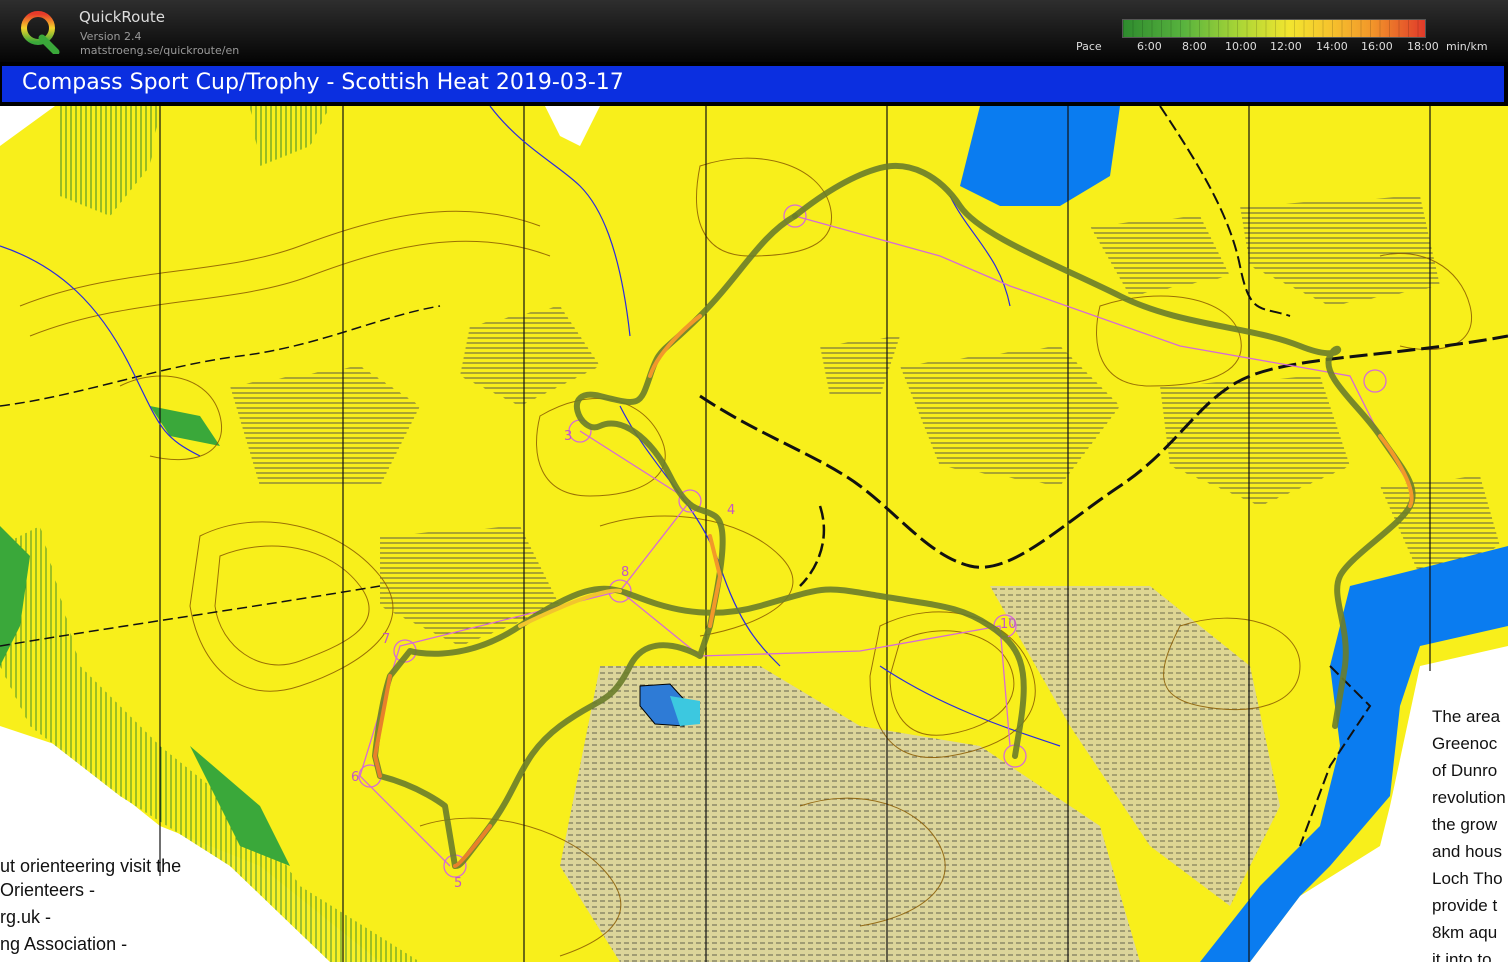 Image resolution: width=1508 pixels, height=962 pixels. What do you see at coordinates (159, 50) in the screenshot?
I see `app-url: matstroeng.se/quickroute/en` at bounding box center [159, 50].